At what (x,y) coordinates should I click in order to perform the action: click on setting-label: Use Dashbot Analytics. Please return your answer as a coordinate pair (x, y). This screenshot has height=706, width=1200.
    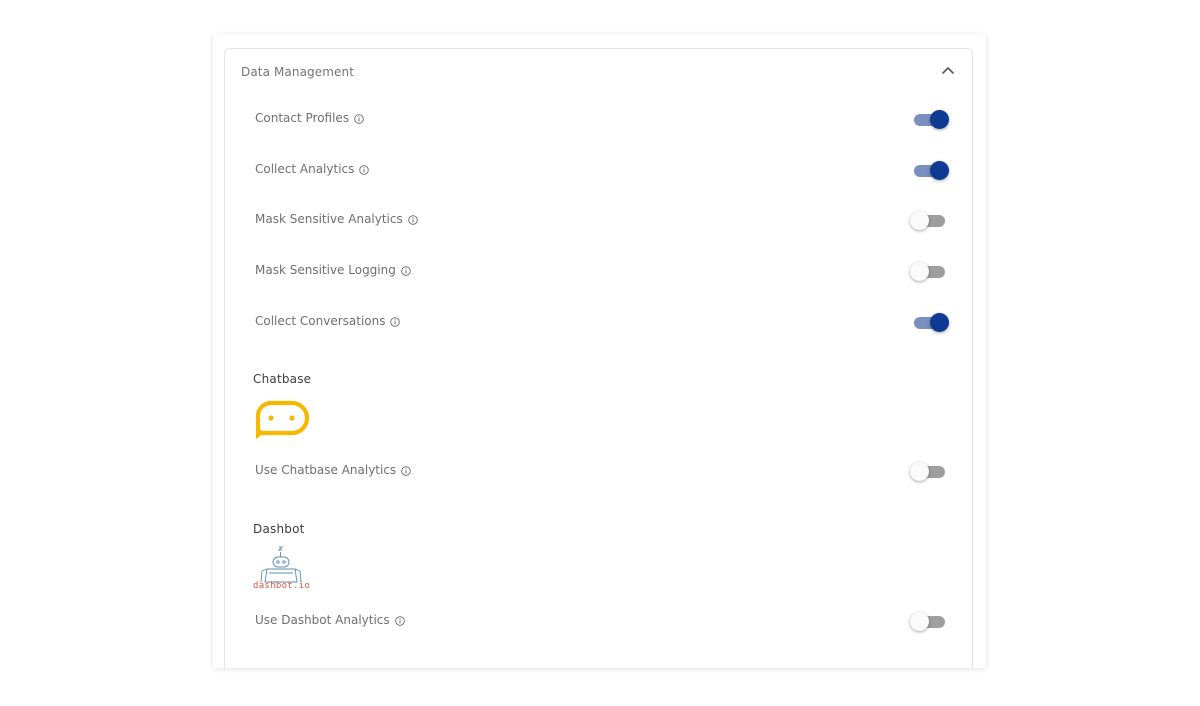
    Looking at the image, I should click on (322, 620).